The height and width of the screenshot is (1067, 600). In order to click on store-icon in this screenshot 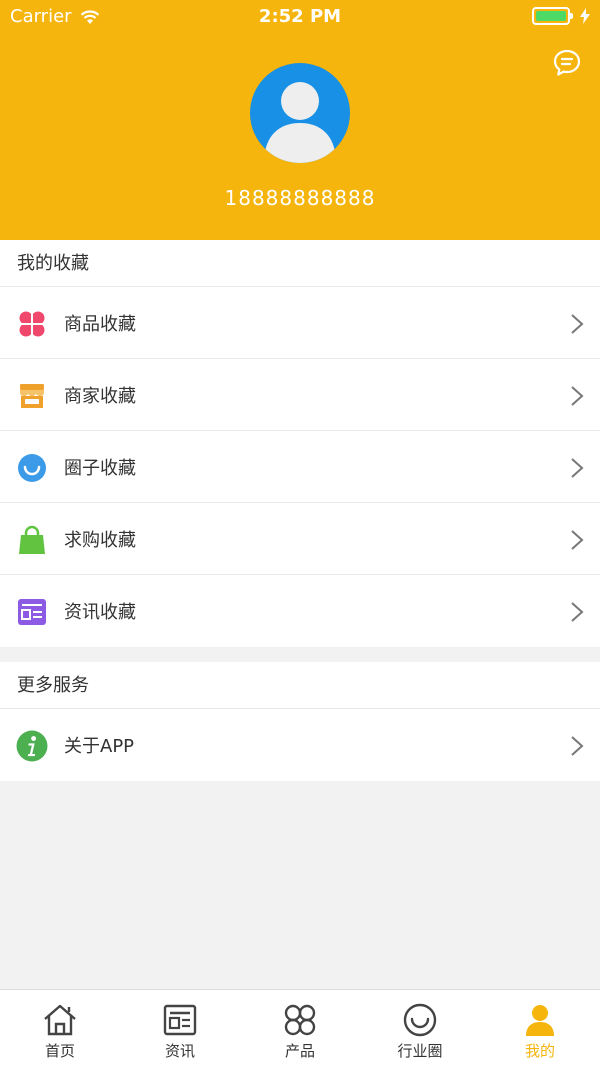, I will do `click(32, 396)`.